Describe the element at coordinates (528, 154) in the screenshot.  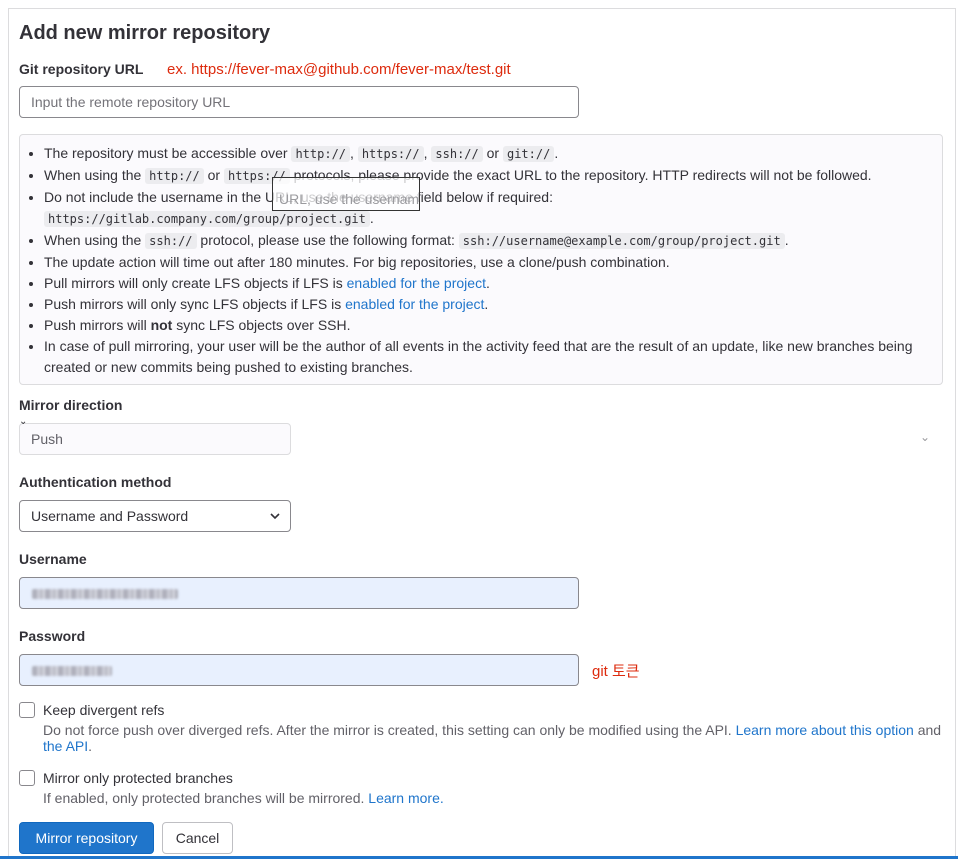
I see `code-git: git://` at that location.